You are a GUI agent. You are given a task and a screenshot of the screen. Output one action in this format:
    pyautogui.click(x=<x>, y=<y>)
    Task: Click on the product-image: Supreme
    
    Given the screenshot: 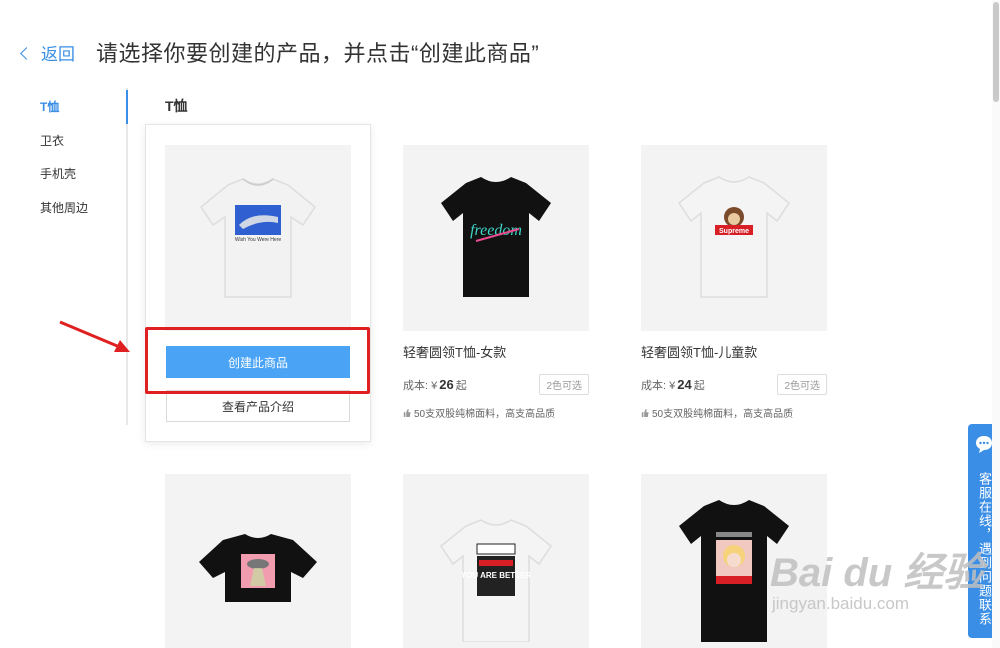 What is the action you would take?
    pyautogui.click(x=734, y=238)
    